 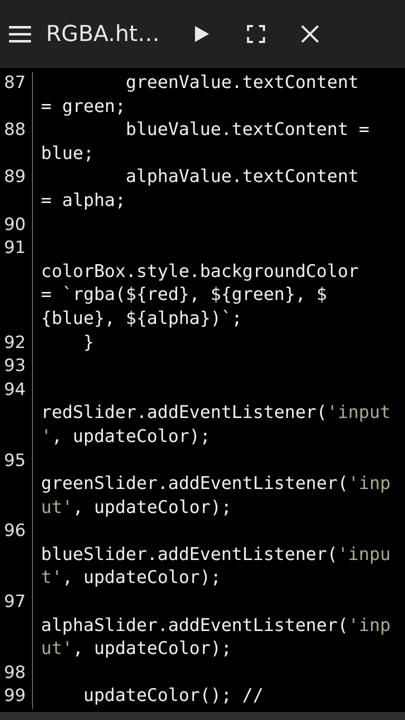 What do you see at coordinates (216, 626) in the screenshot?
I see `code-line: alphaSlider.addEventListener('inp` at bounding box center [216, 626].